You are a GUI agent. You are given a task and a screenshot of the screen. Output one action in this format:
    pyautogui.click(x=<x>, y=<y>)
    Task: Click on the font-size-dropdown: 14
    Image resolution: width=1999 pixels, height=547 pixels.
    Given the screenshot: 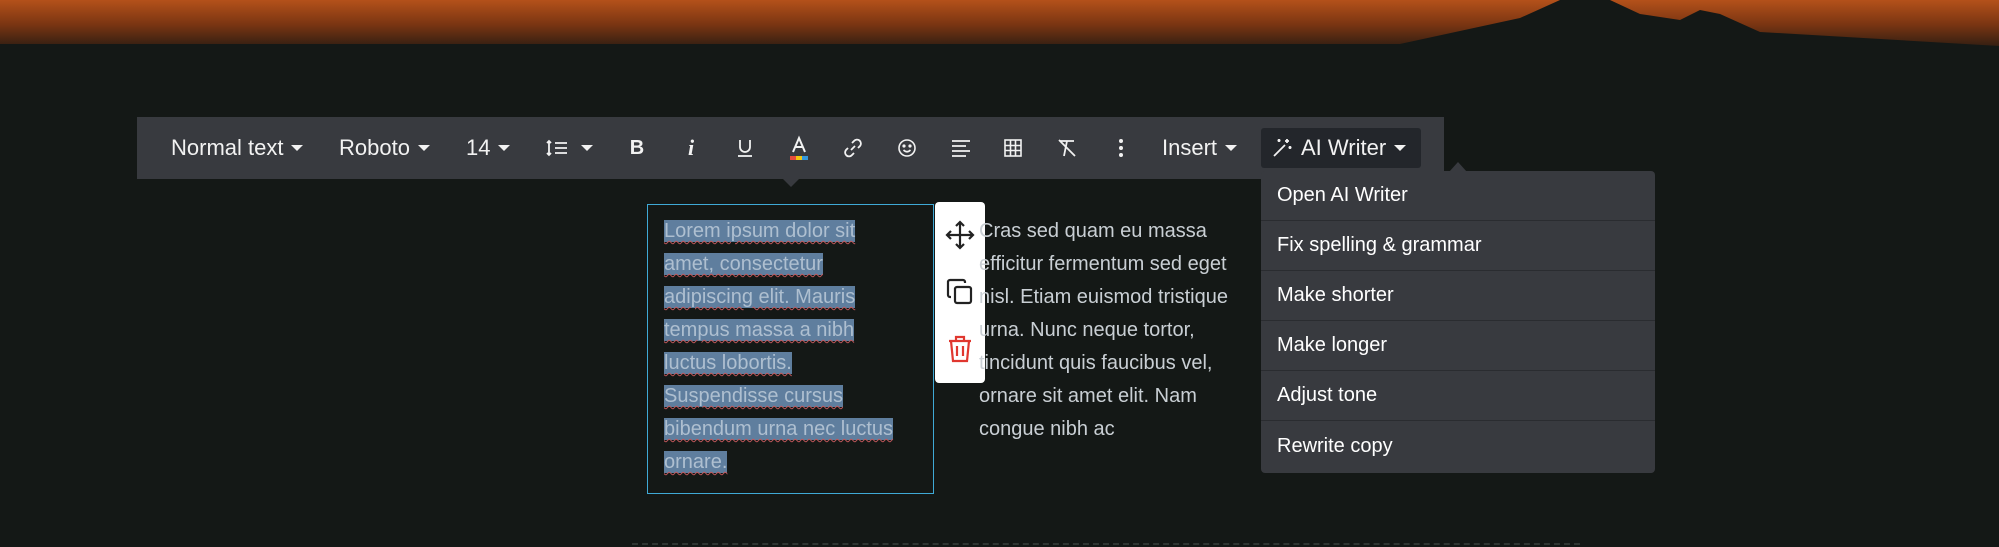 What is the action you would take?
    pyautogui.click(x=488, y=148)
    